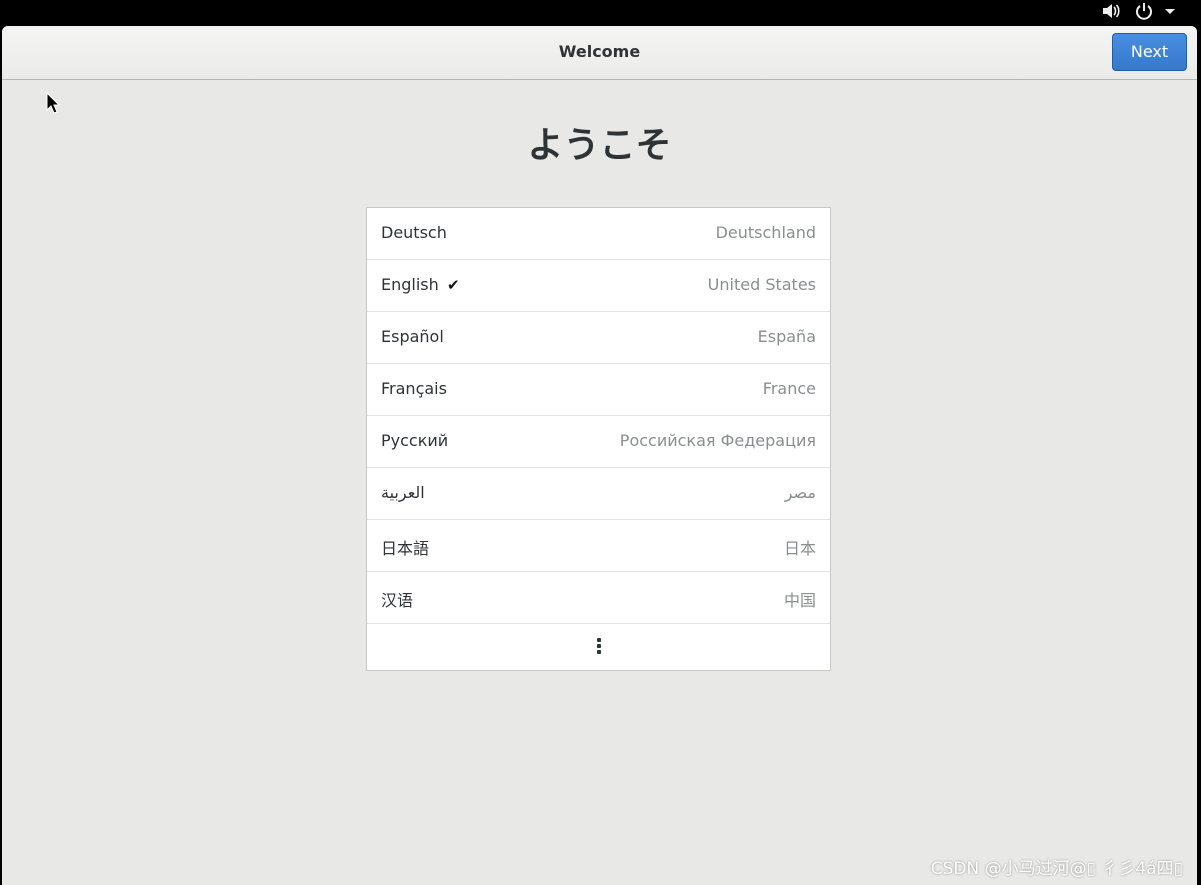  I want to click on language-name: Русский, so click(415, 440).